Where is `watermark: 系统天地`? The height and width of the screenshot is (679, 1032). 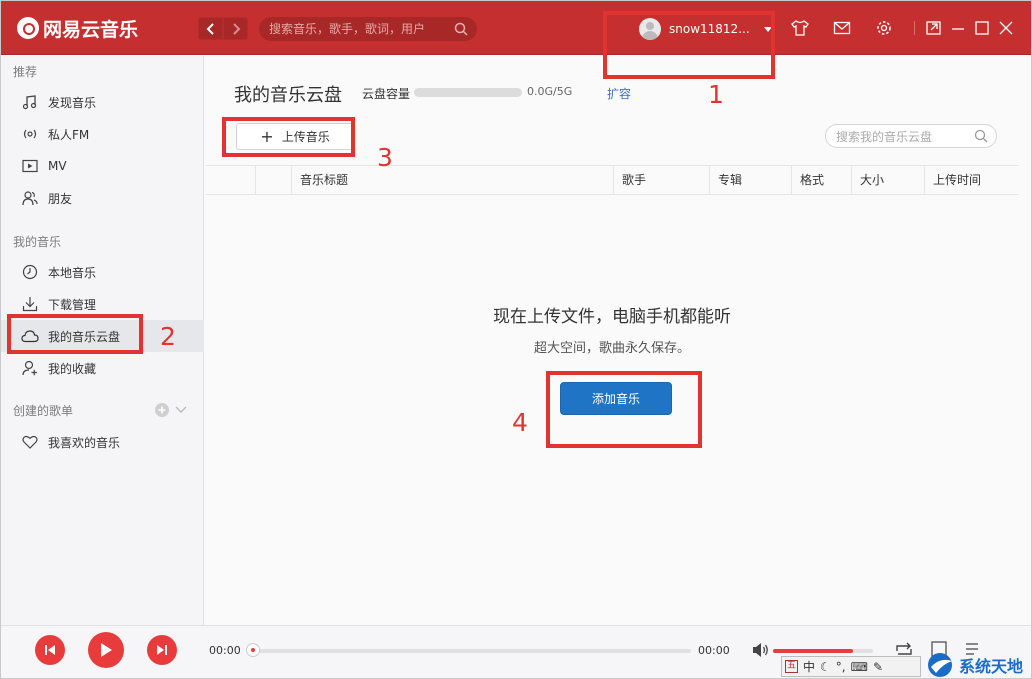
watermark: 系统天地 is located at coordinates (979, 664).